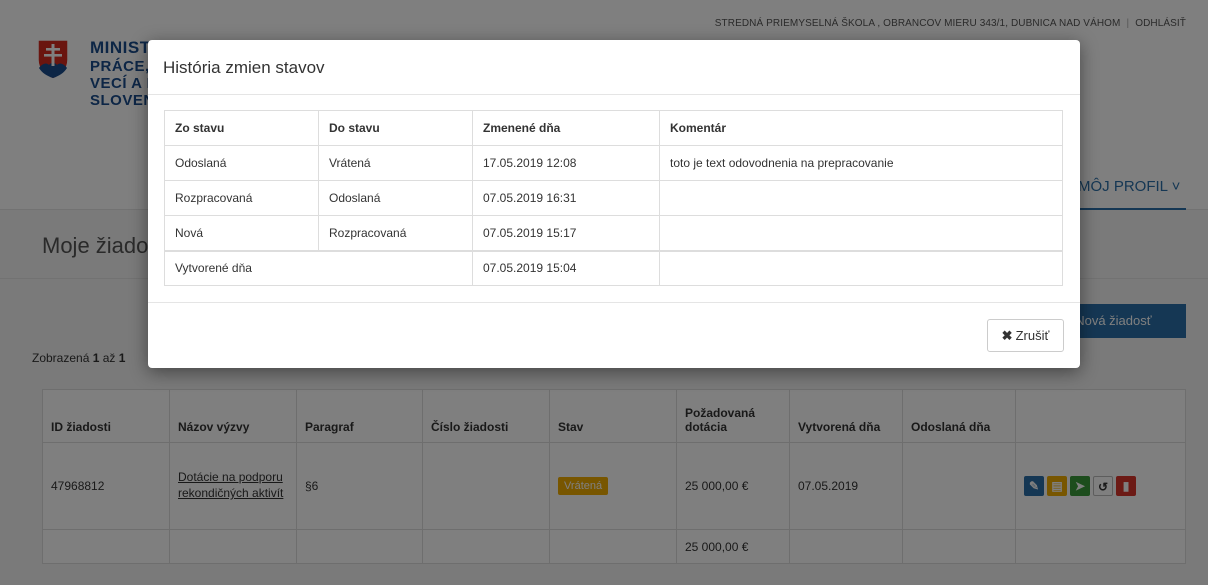 The width and height of the screenshot is (1208, 585). I want to click on modal-title: História zmien stavov, so click(244, 67).